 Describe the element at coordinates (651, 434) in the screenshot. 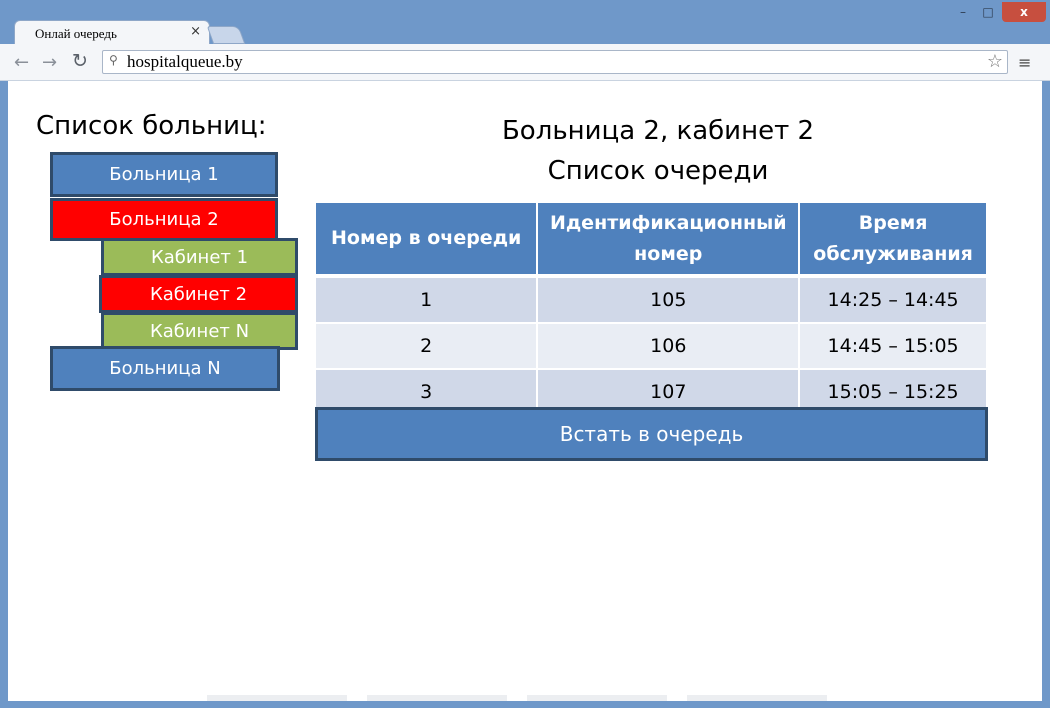

I see `join-queue-button: Встать в очередь` at that location.